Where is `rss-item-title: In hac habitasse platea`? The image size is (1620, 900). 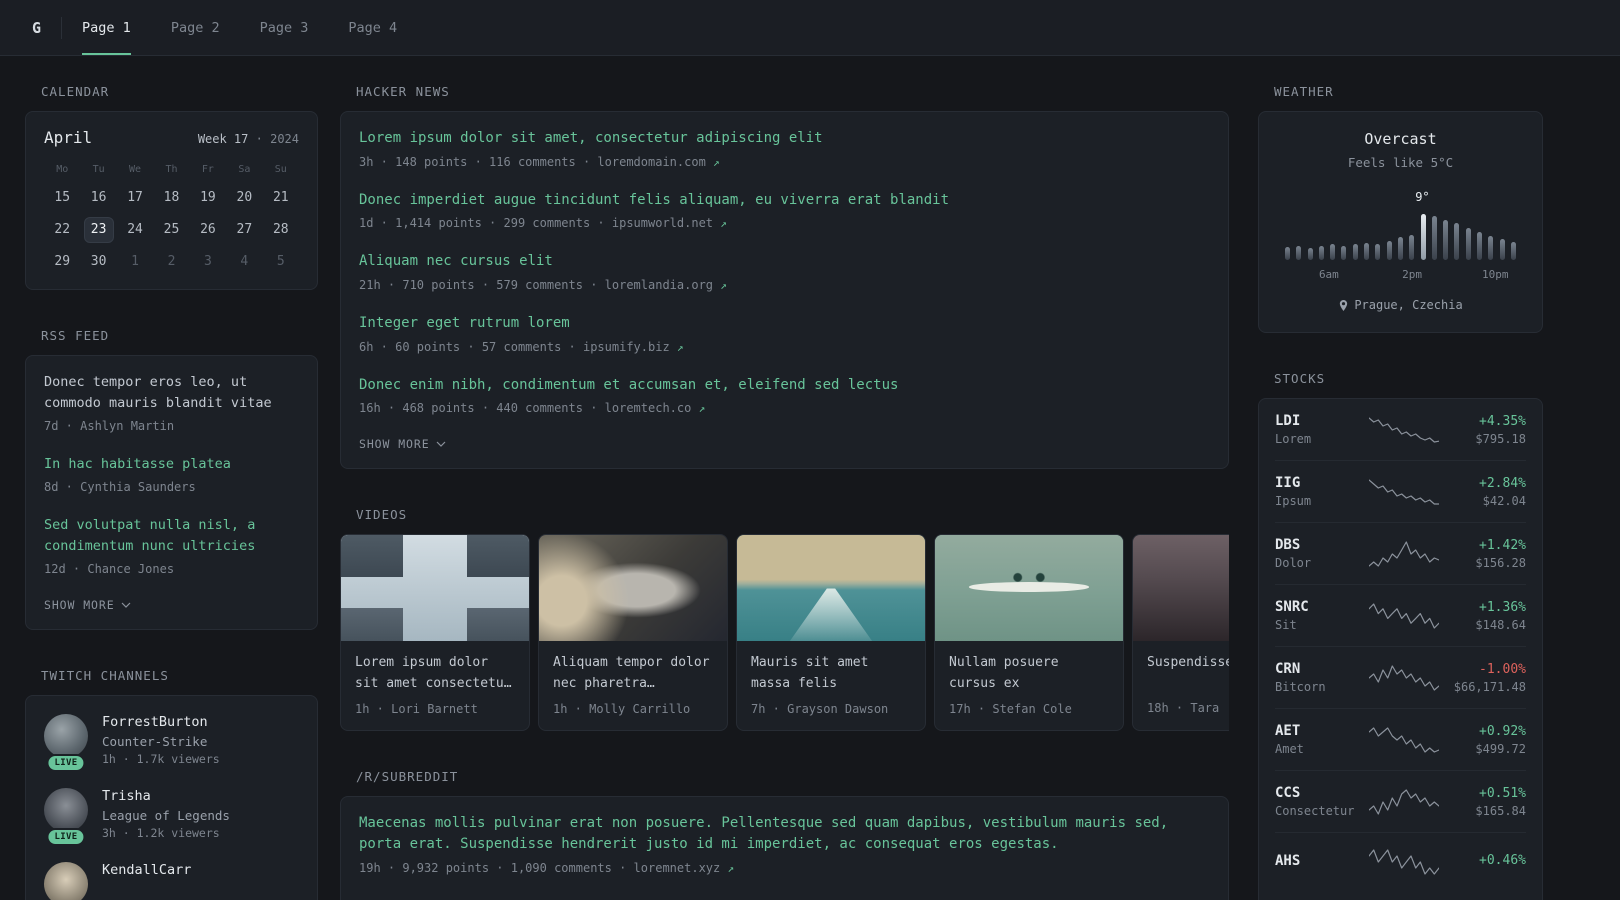 rss-item-title: In hac habitasse platea is located at coordinates (171, 464).